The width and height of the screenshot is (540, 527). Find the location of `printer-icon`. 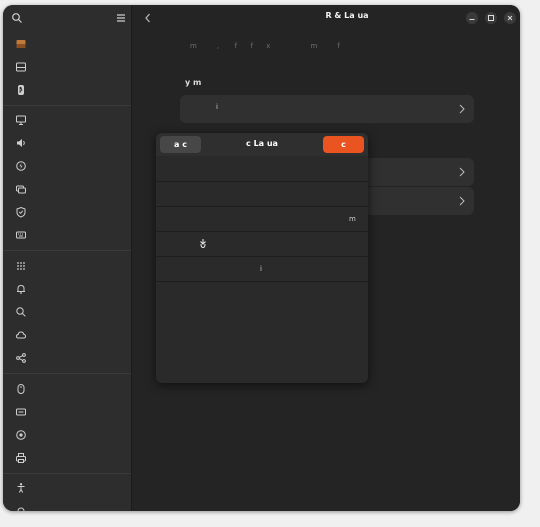

printer-icon is located at coordinates (21, 458).